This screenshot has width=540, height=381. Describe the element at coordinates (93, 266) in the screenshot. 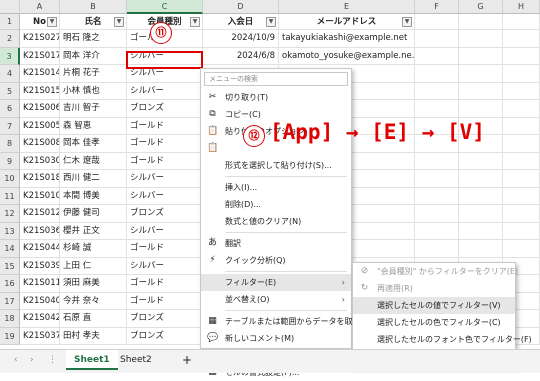

I see `table-cell: 上田 仁` at that location.